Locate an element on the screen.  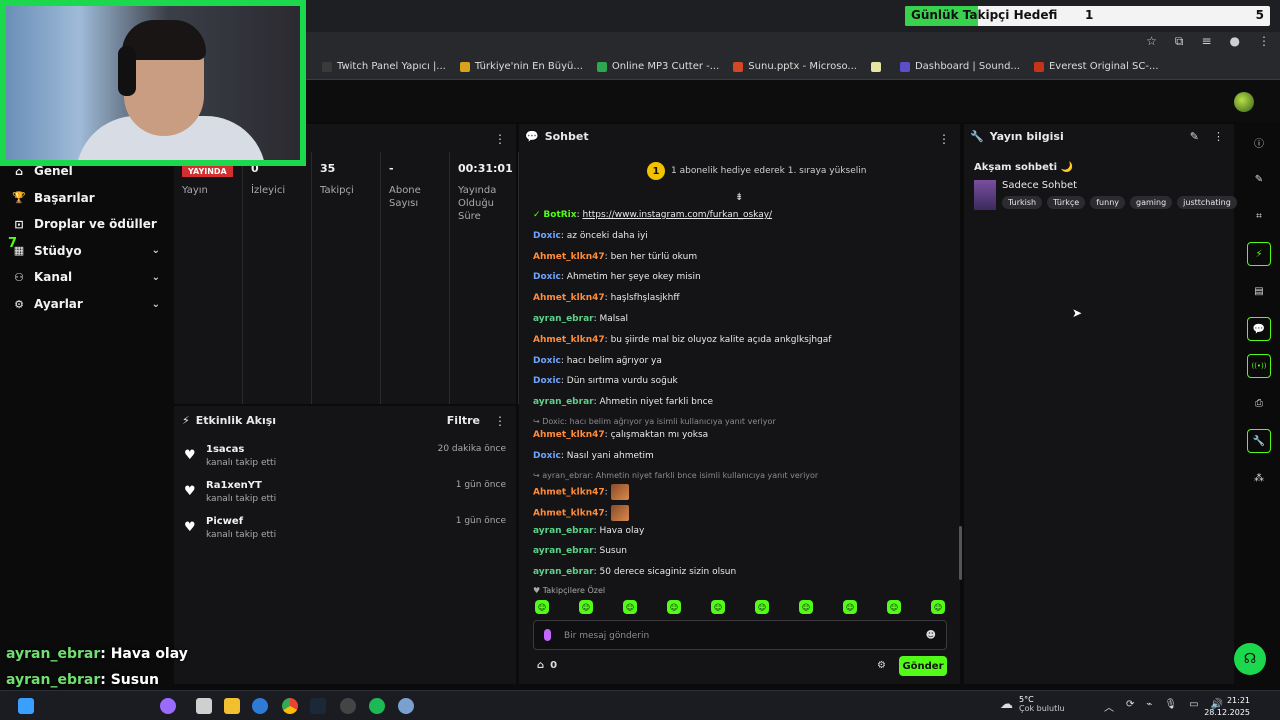
steam-icon is located at coordinates (318, 706).